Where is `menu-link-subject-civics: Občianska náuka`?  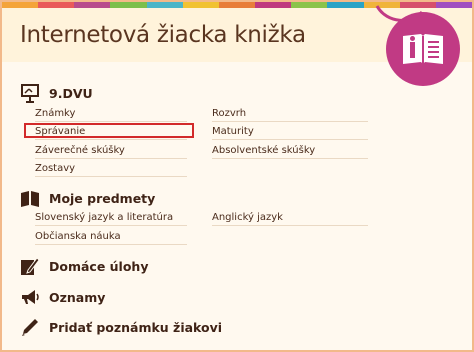
menu-link-subject-civics: Občianska náuka is located at coordinates (111, 238).